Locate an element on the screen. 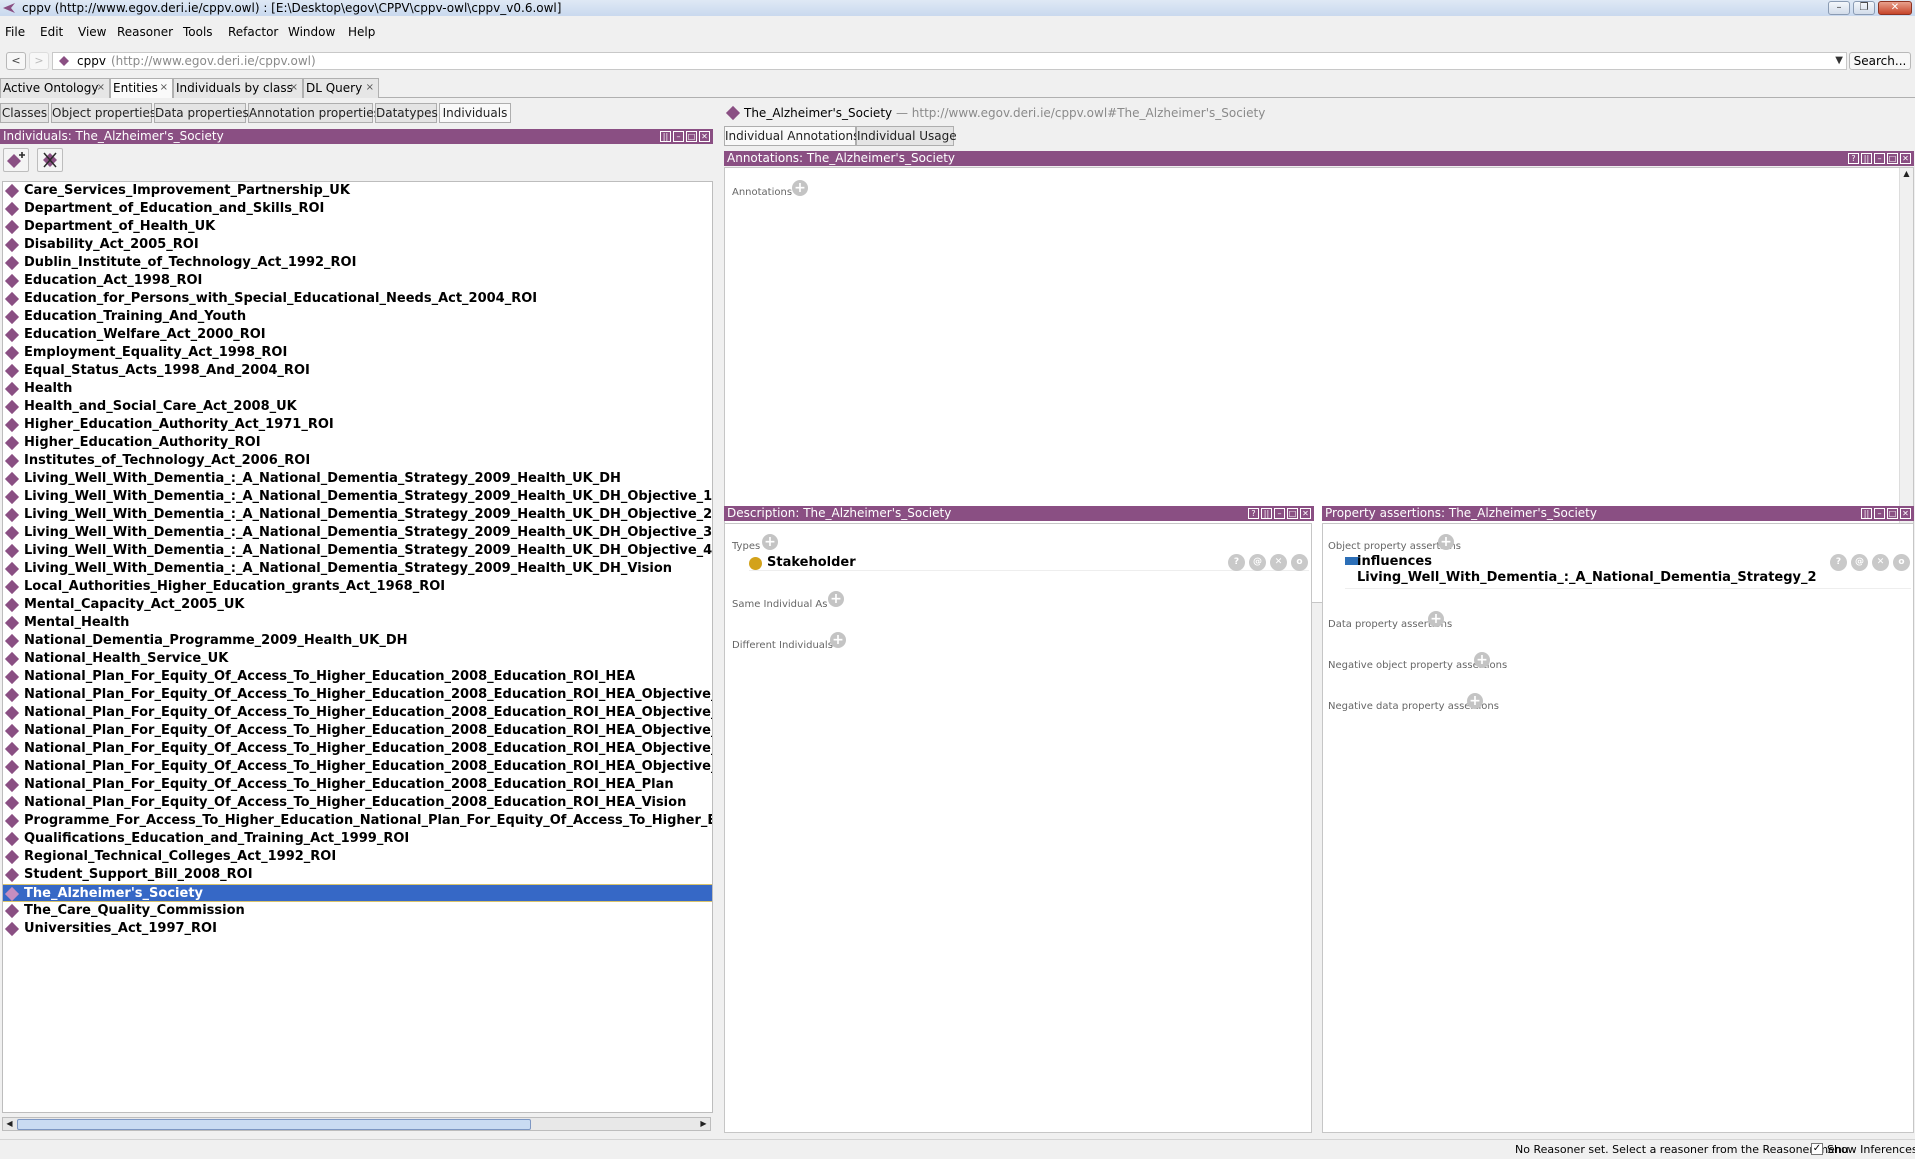 The image size is (1915, 1159). menu-reasoner: Reasoner is located at coordinates (145, 32).